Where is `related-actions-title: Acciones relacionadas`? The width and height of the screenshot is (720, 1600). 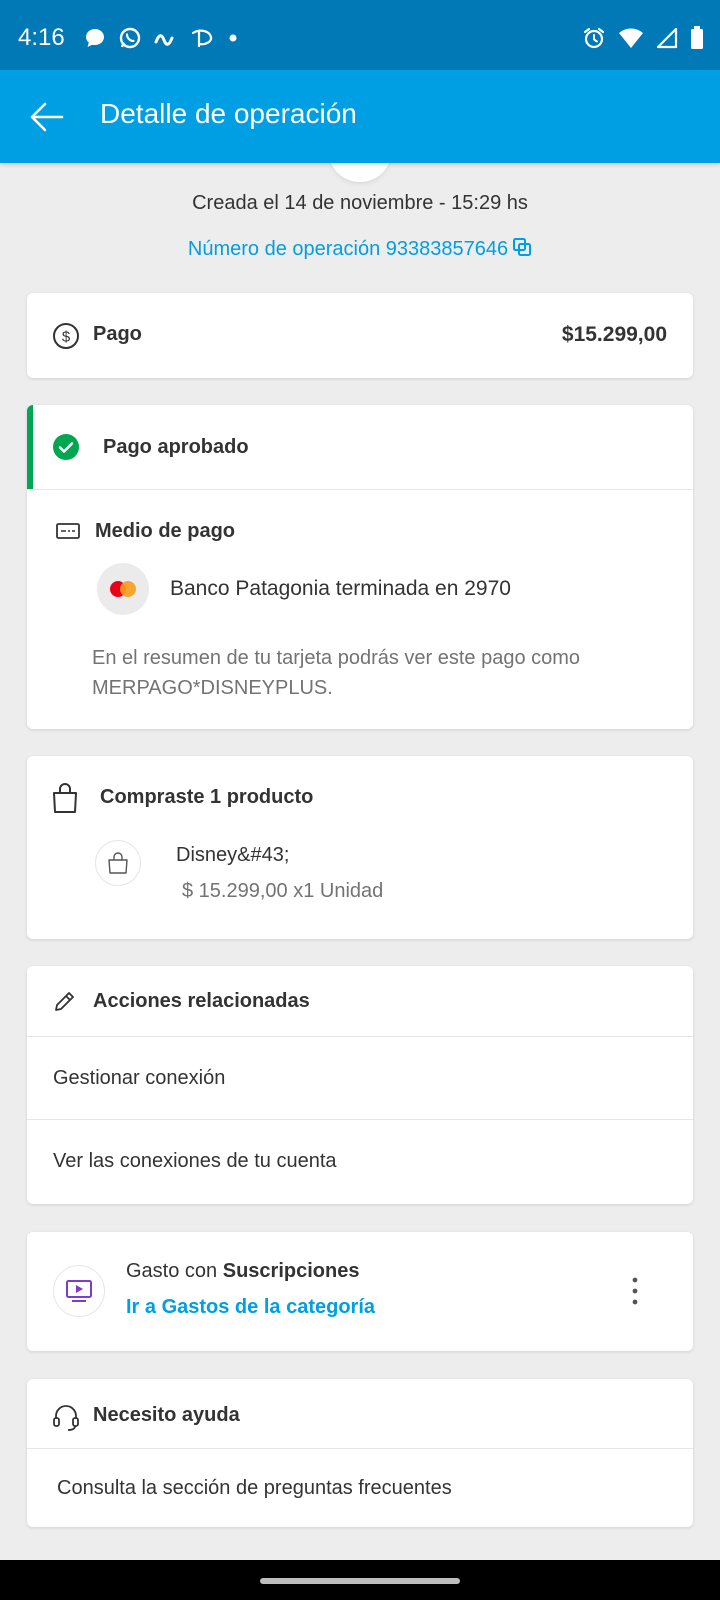 related-actions-title: Acciones relacionadas is located at coordinates (201, 1001).